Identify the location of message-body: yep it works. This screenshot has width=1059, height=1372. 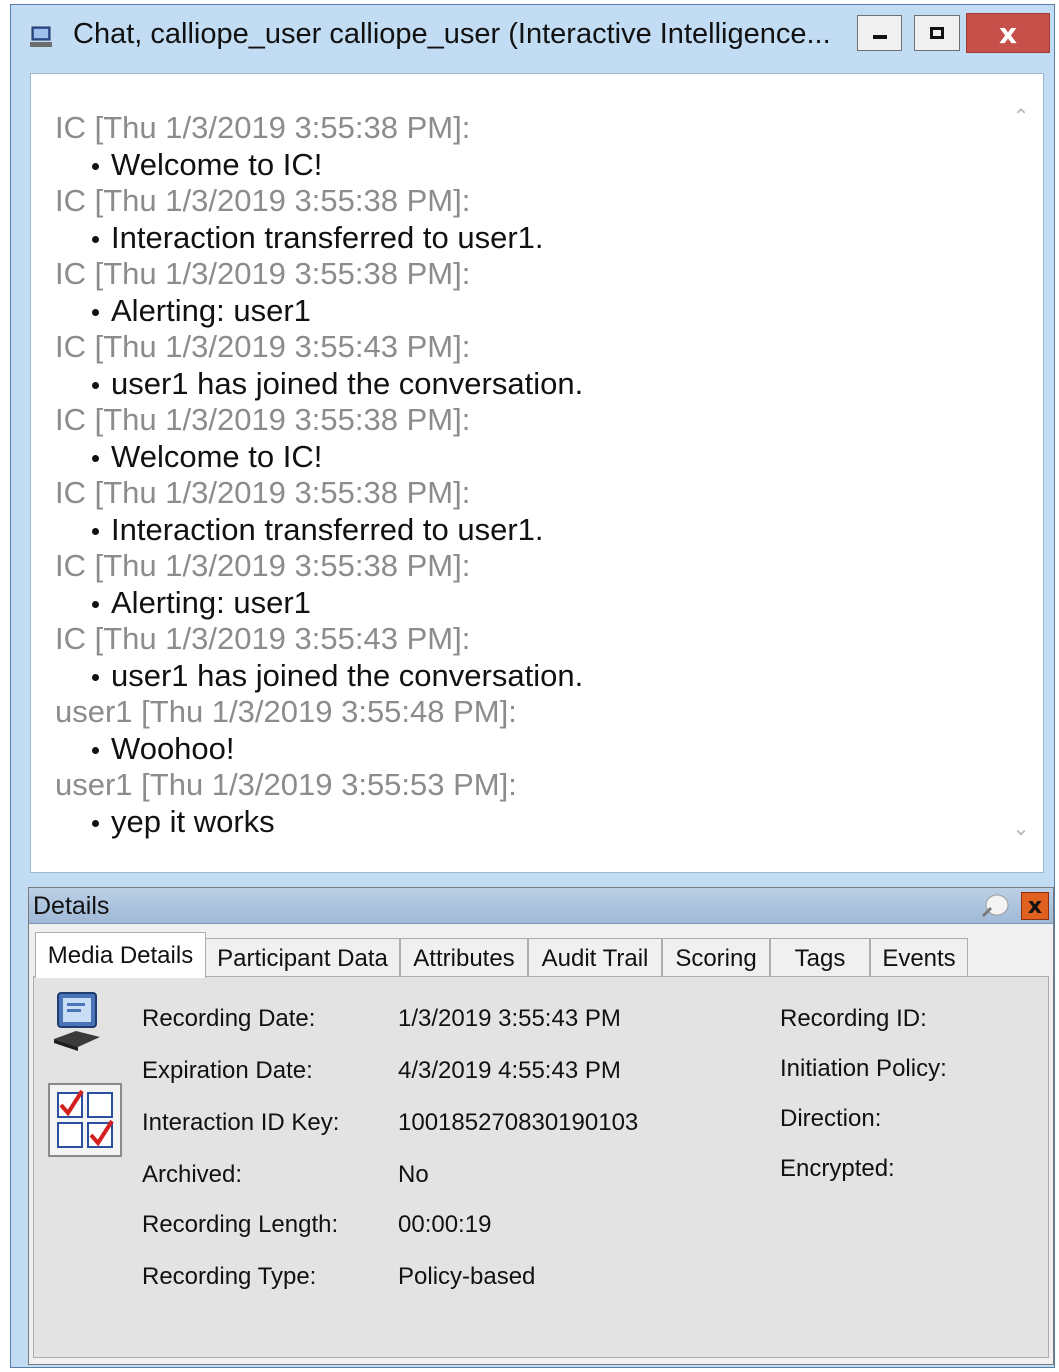
(525, 822).